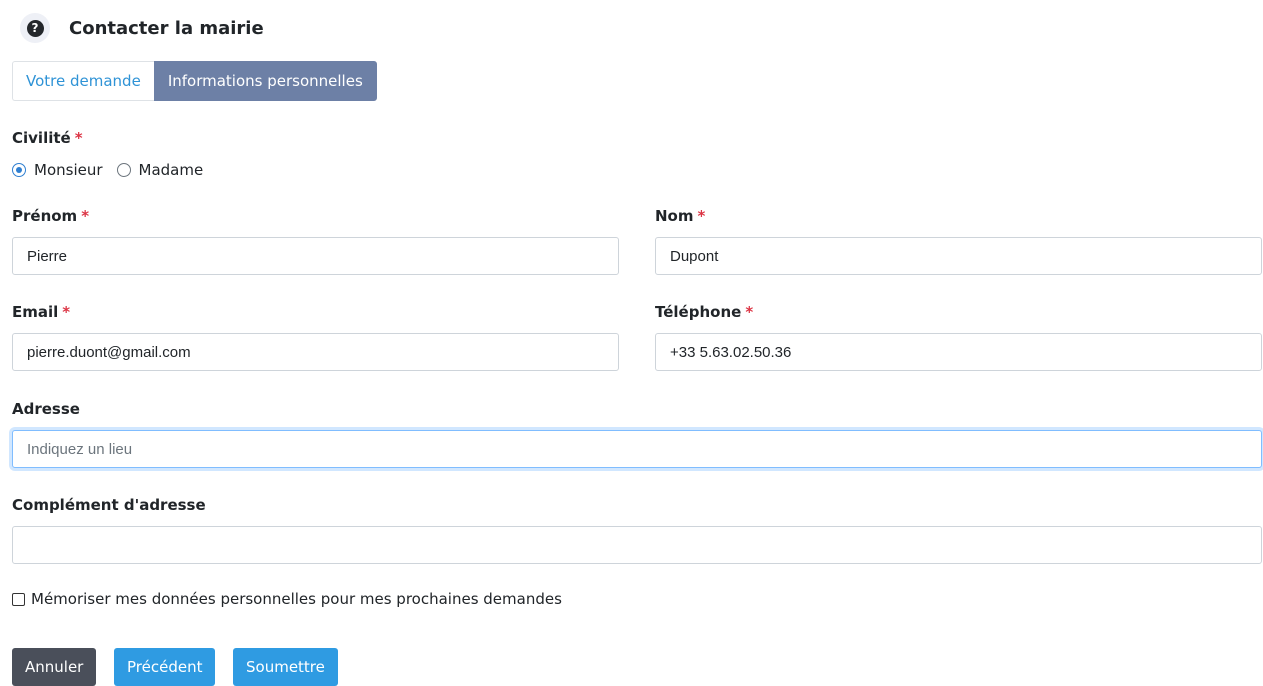  Describe the element at coordinates (958, 352) in the screenshot. I see `phone-field` at that location.